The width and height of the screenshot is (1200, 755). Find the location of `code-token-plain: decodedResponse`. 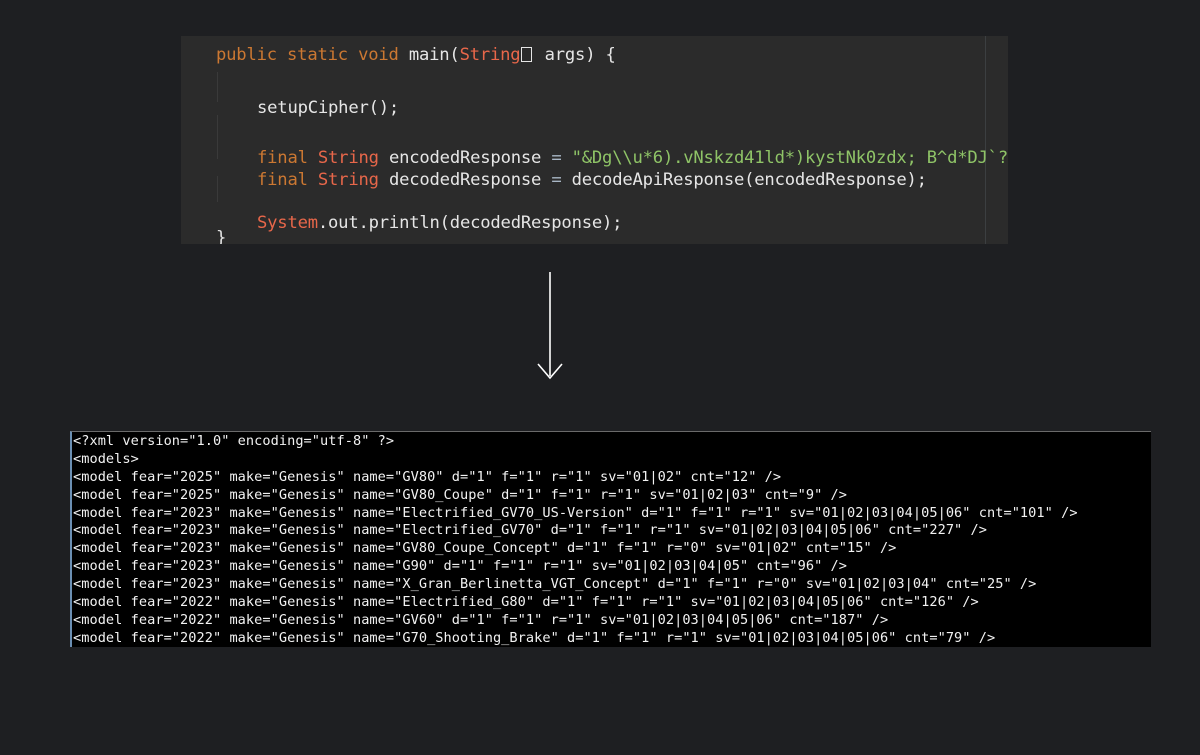

code-token-plain: decodedResponse is located at coordinates (470, 180).